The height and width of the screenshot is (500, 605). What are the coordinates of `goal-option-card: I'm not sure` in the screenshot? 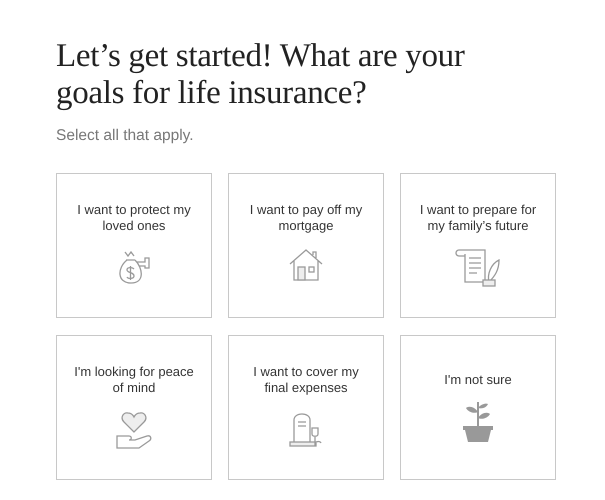 It's located at (478, 407).